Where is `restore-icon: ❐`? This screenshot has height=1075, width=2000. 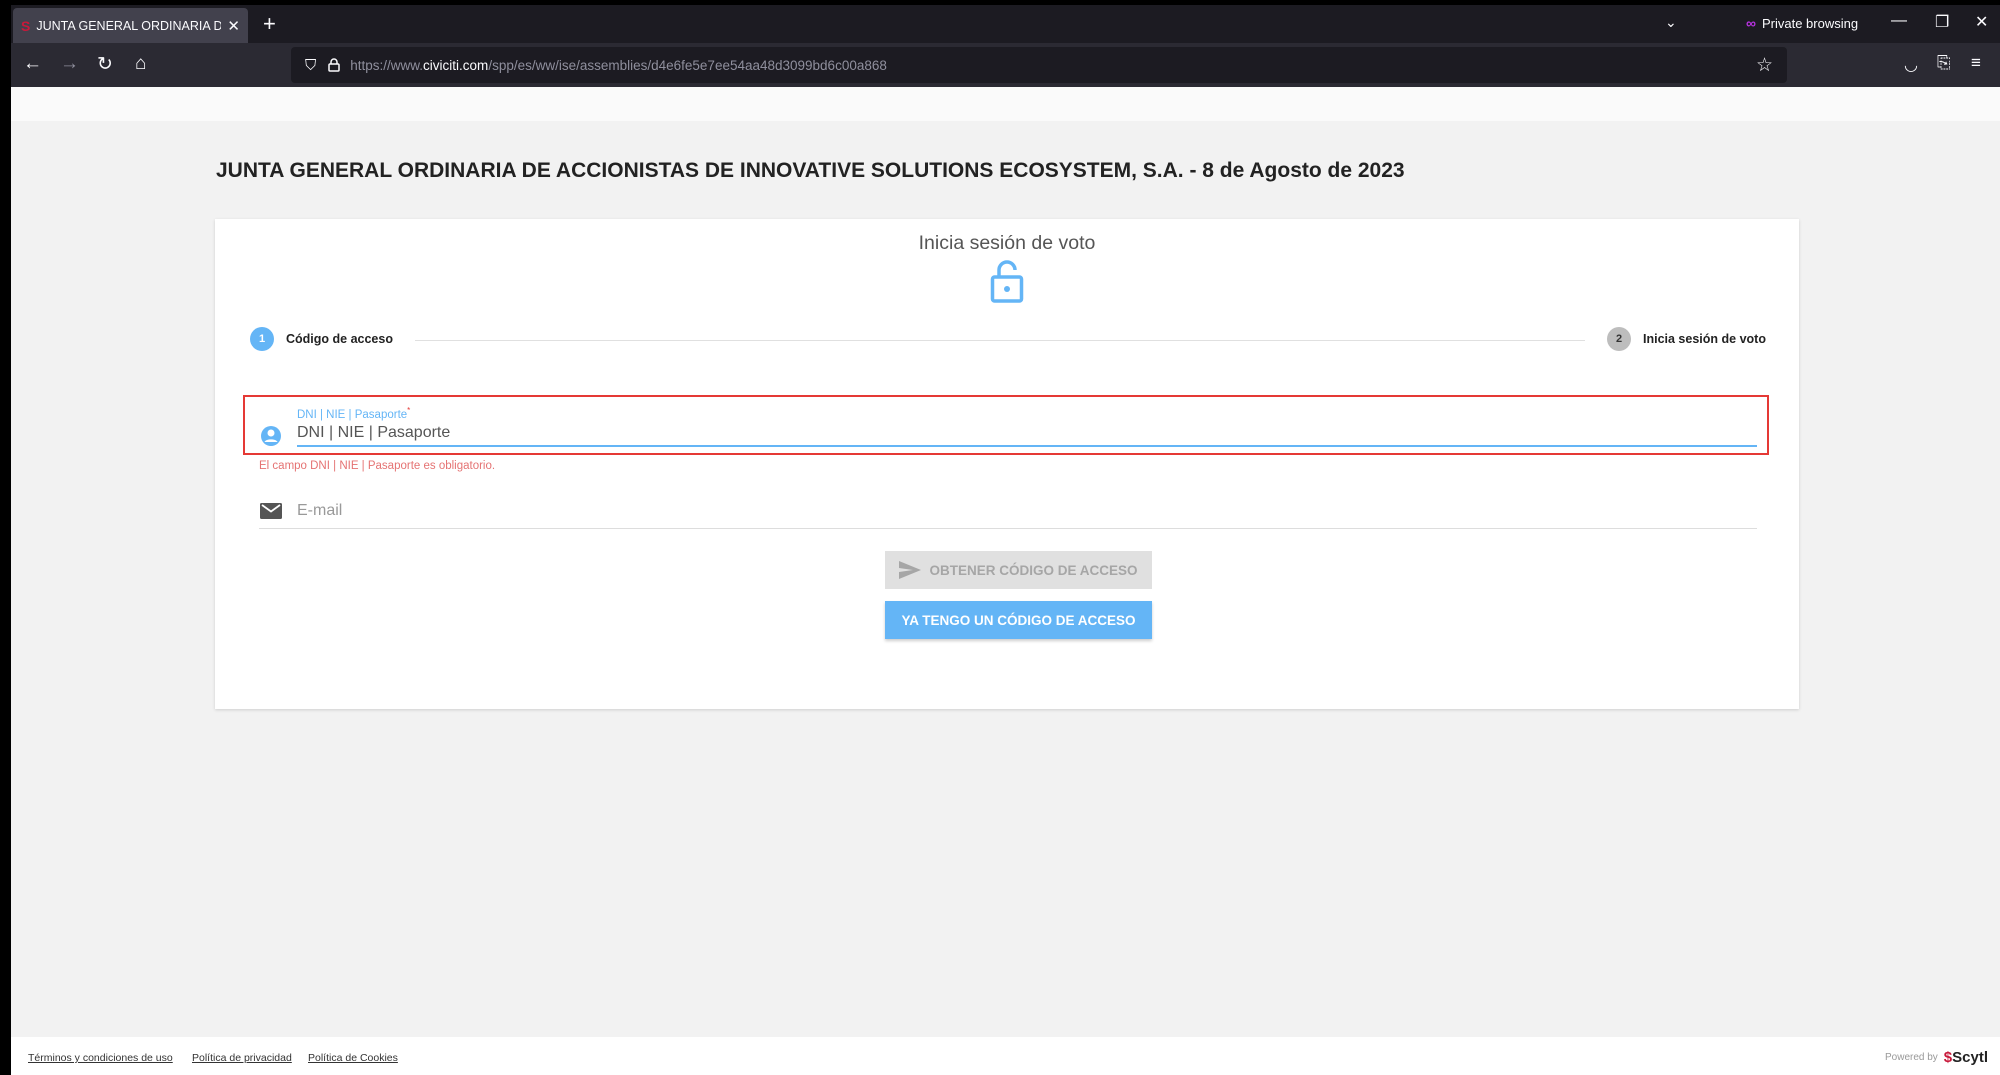 restore-icon: ❐ is located at coordinates (1942, 22).